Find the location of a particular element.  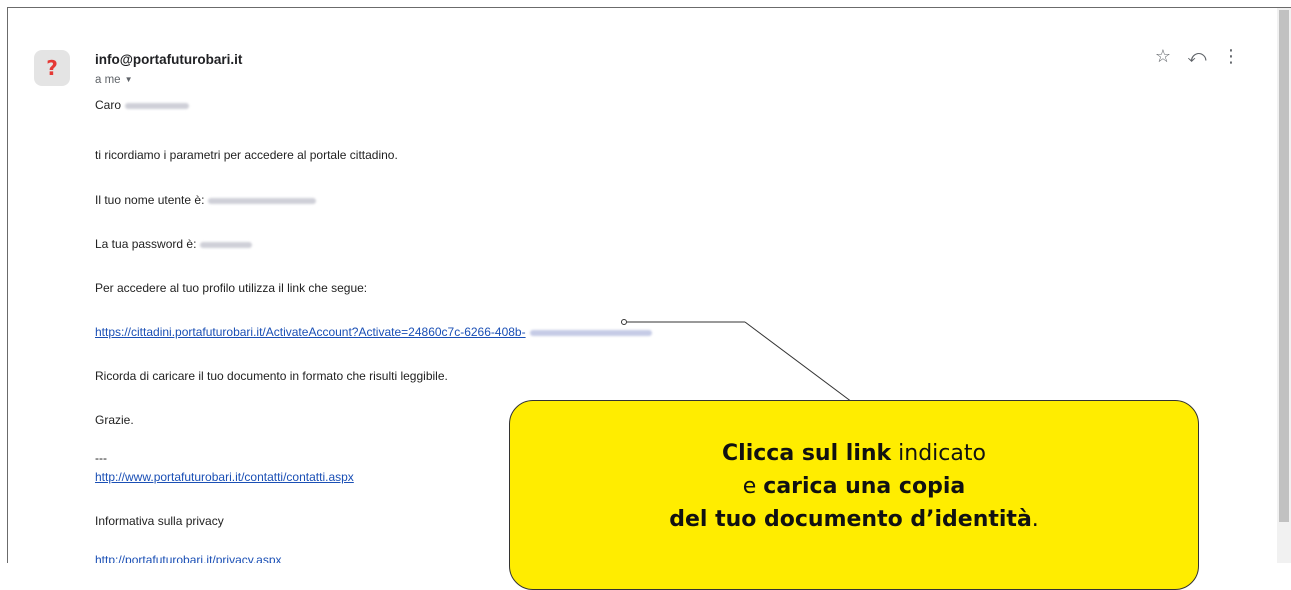

sender-avatar: ? is located at coordinates (52, 68).